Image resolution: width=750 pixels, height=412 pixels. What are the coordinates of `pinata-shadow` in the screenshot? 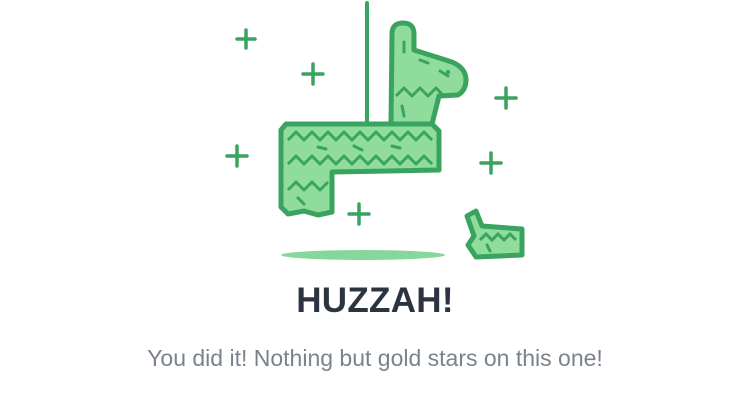 It's located at (363, 255).